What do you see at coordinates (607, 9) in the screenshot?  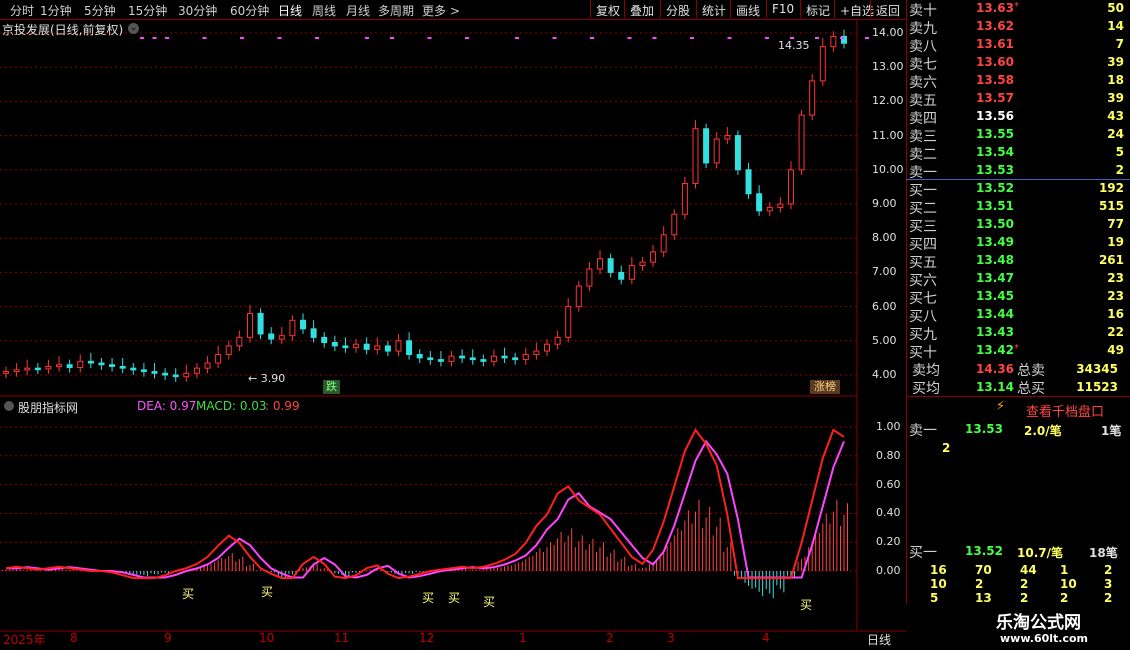 I see `restore-right-button: 复权` at bounding box center [607, 9].